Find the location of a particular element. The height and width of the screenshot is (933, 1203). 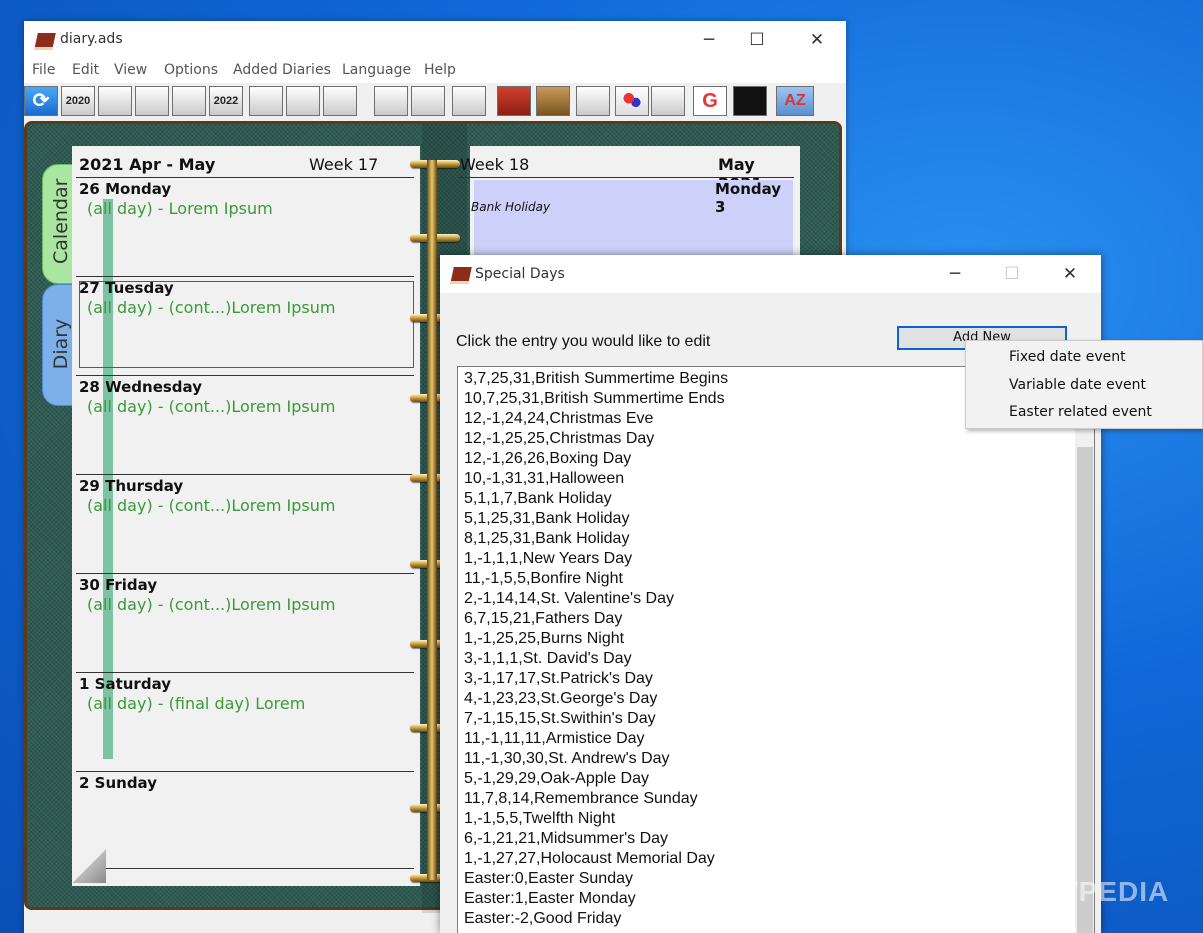

special-day-entry: 5,1,1,7,Bank Holiday is located at coordinates (538, 499).